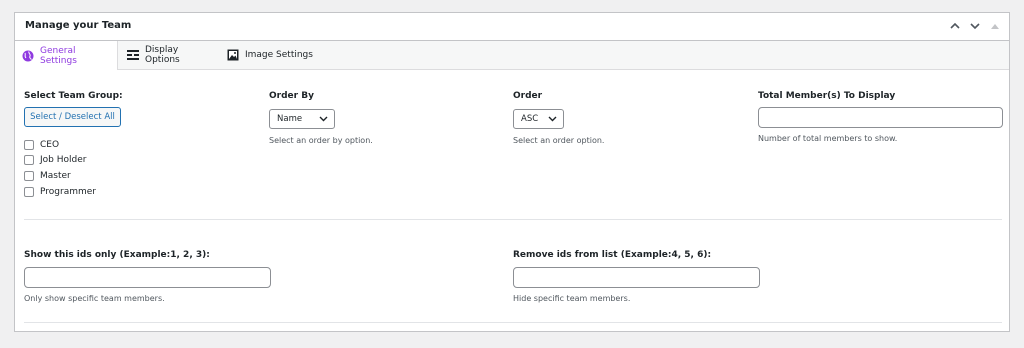 This screenshot has width=1024, height=348. I want to click on tab-display-options: Display Options, so click(170, 55).